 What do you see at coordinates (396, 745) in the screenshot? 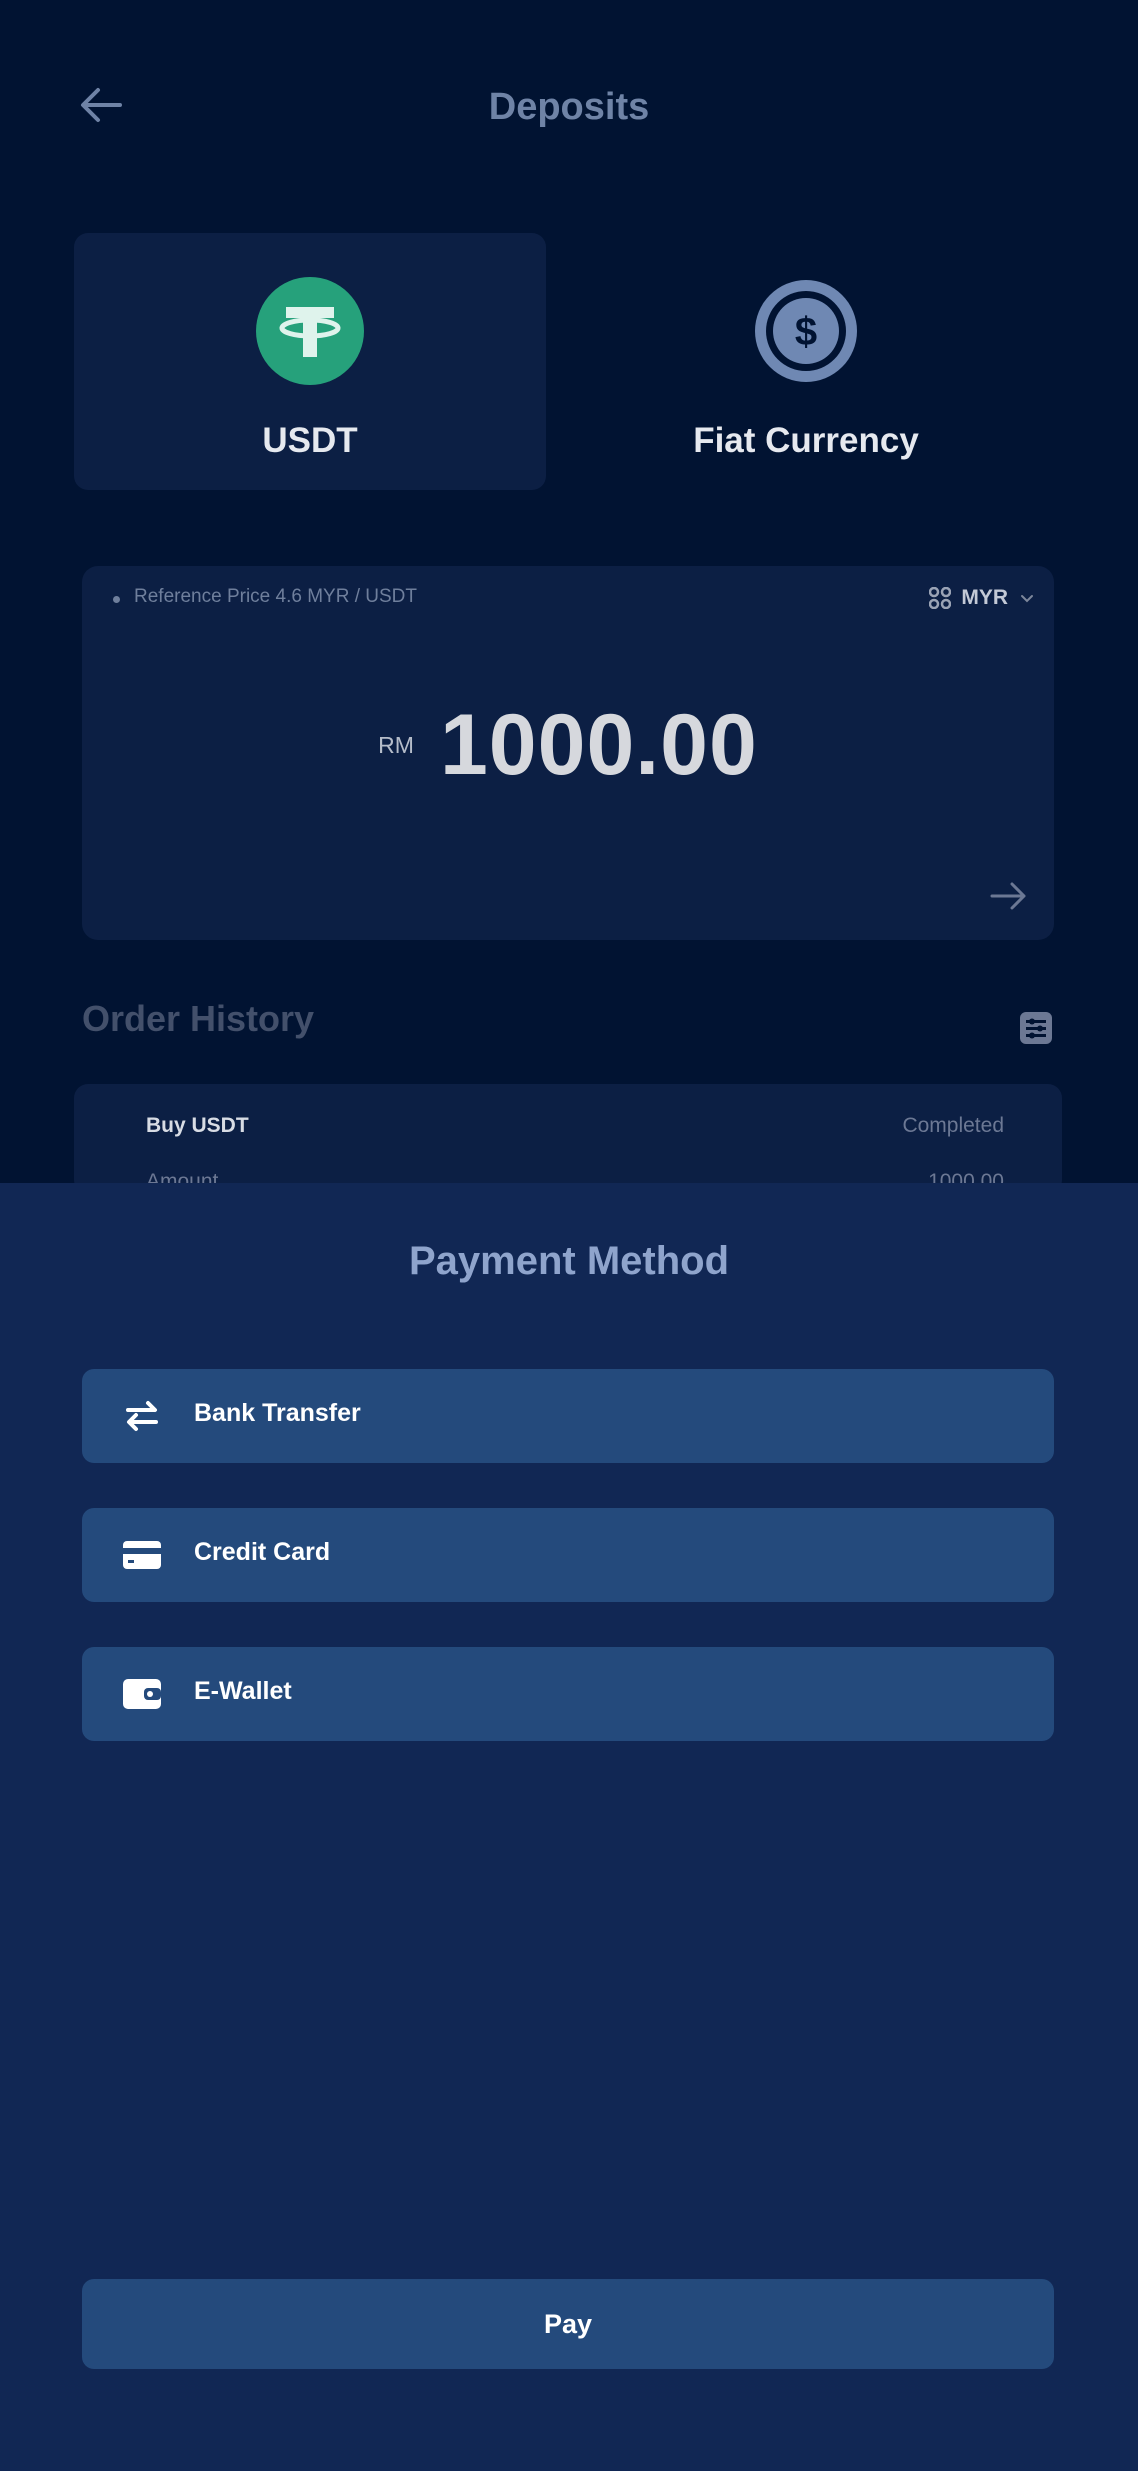
I see `currency-prefix: RM` at bounding box center [396, 745].